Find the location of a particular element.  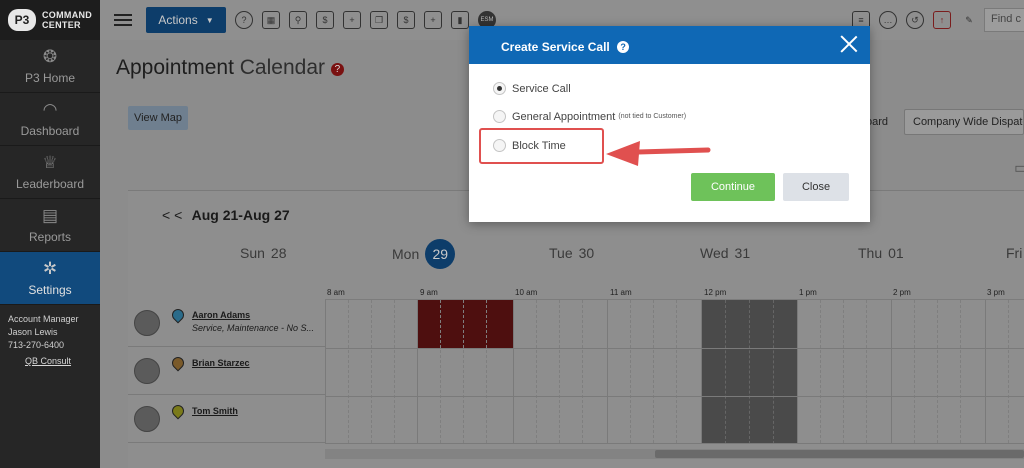

add-user-icon: + is located at coordinates (352, 20).